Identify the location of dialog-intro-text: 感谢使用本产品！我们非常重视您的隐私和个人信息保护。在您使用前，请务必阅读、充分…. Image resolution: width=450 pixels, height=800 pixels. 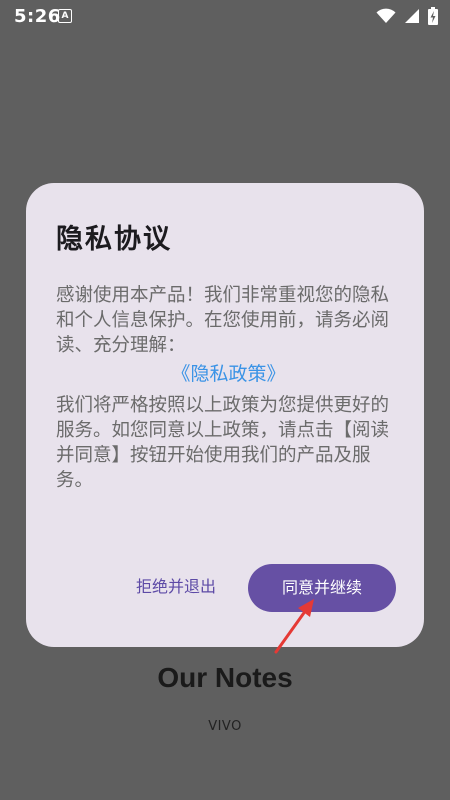
(223, 320).